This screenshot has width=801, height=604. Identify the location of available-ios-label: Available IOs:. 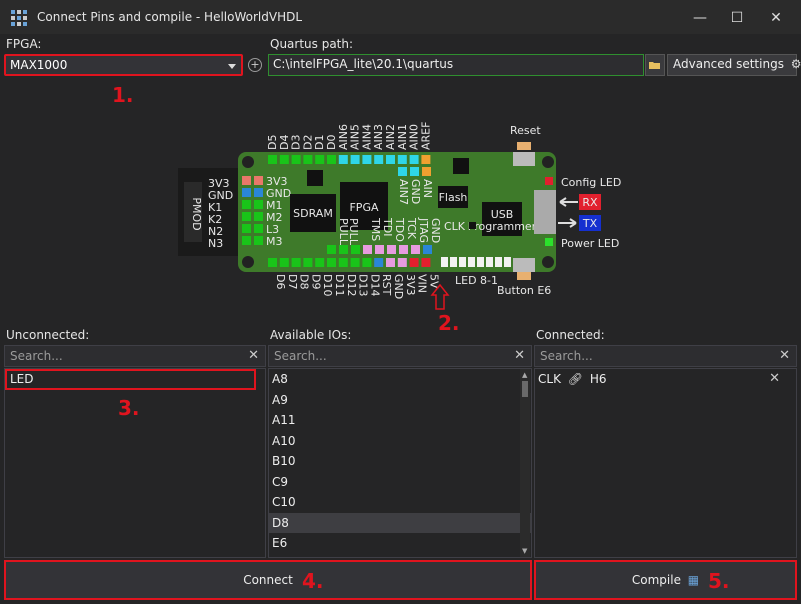
(311, 335).